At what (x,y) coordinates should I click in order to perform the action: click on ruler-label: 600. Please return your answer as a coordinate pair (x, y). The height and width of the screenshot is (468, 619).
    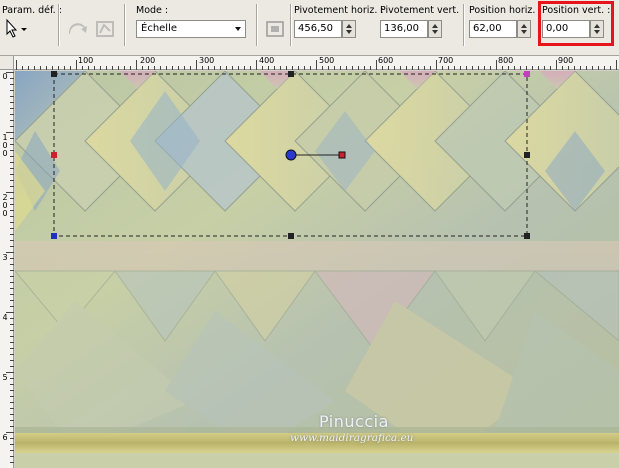
    Looking at the image, I should click on (386, 60).